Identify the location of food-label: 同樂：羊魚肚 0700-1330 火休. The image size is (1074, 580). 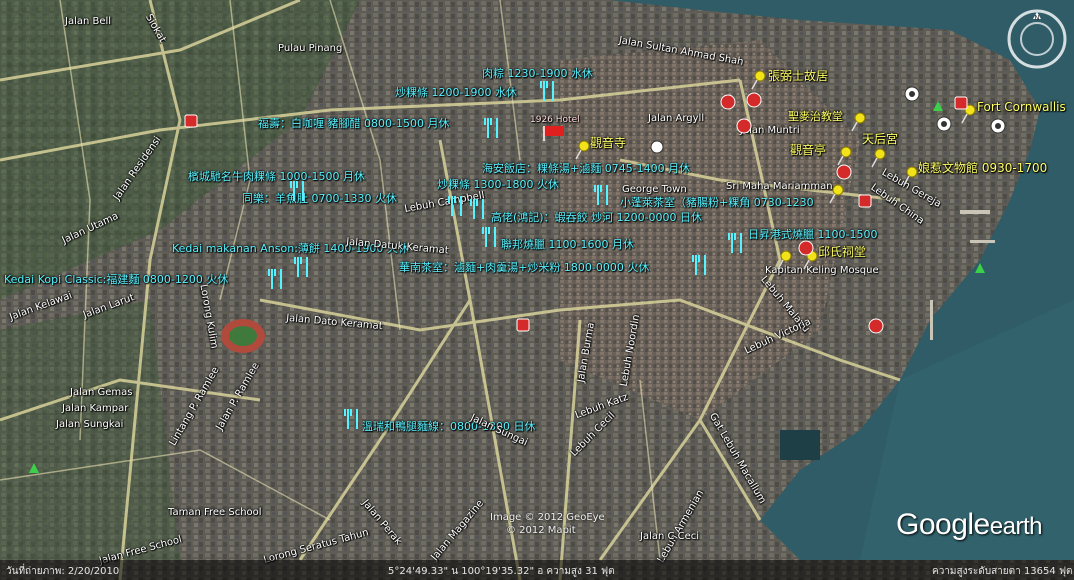
(319, 198).